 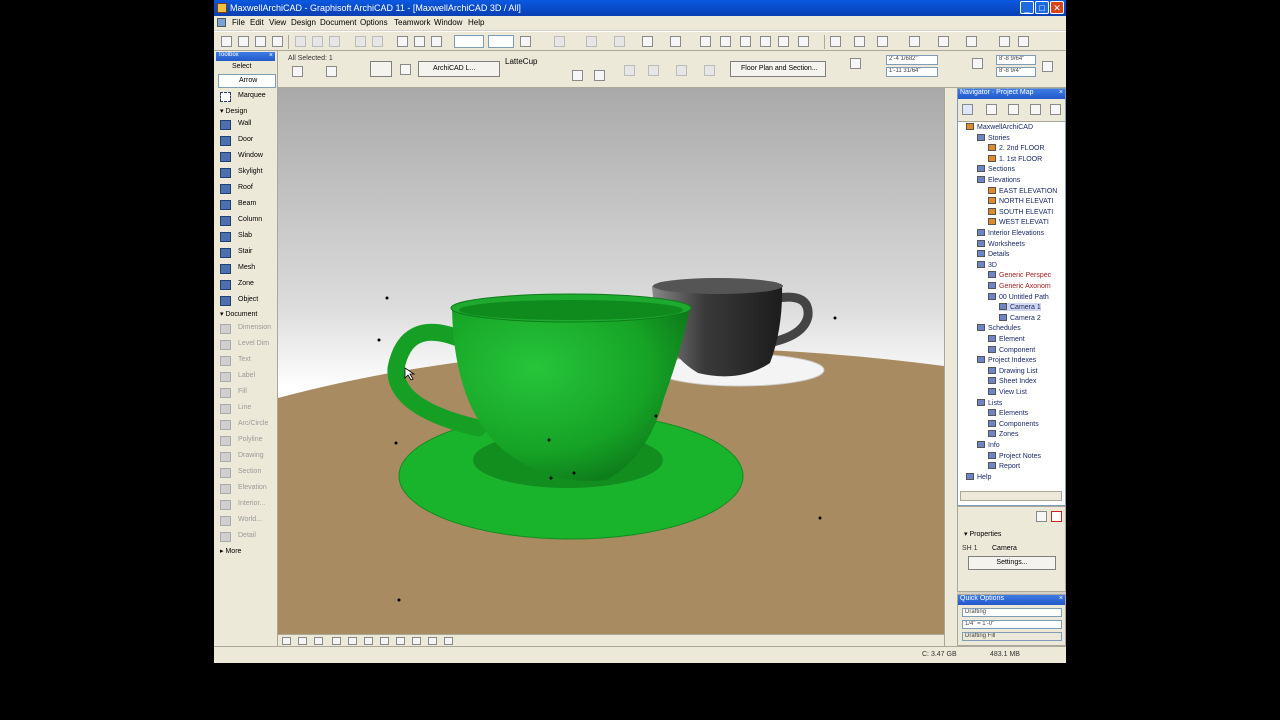 I want to click on line-type-icon, so click(x=525, y=41).